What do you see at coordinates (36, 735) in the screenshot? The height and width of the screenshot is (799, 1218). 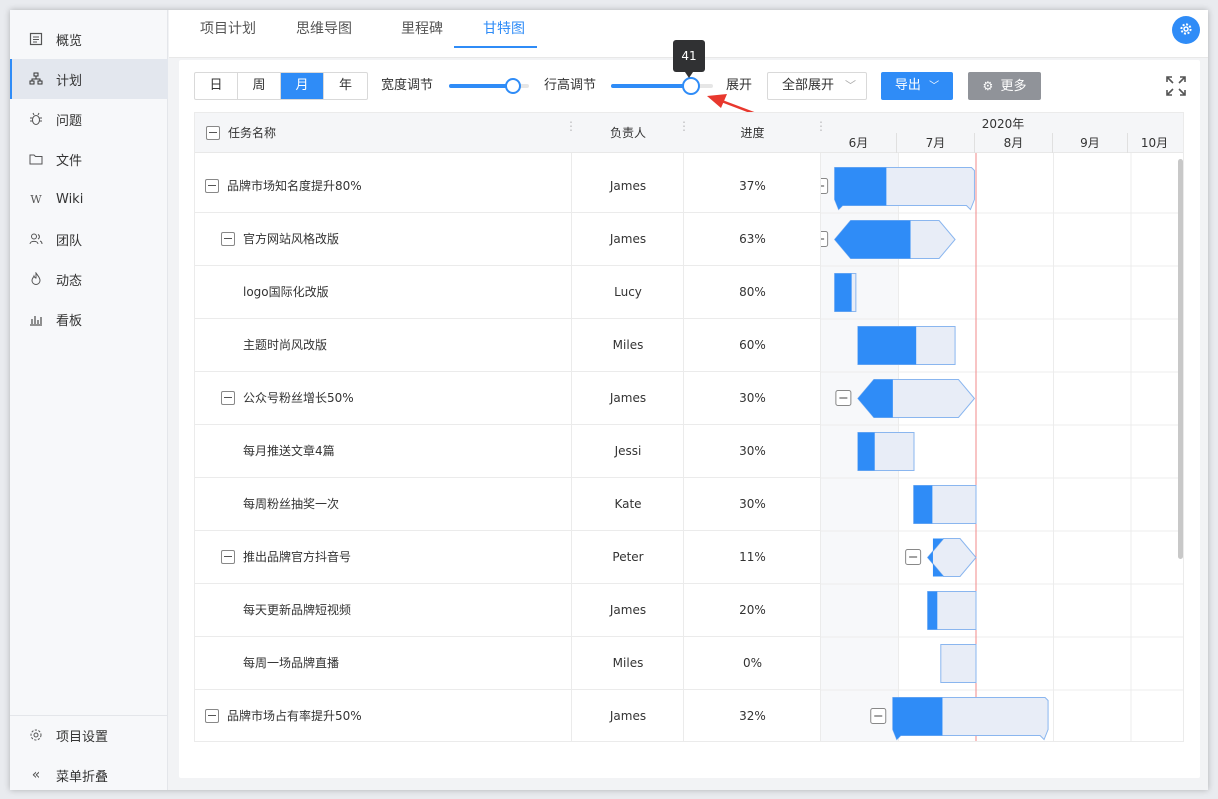 I see `gear-icon` at bounding box center [36, 735].